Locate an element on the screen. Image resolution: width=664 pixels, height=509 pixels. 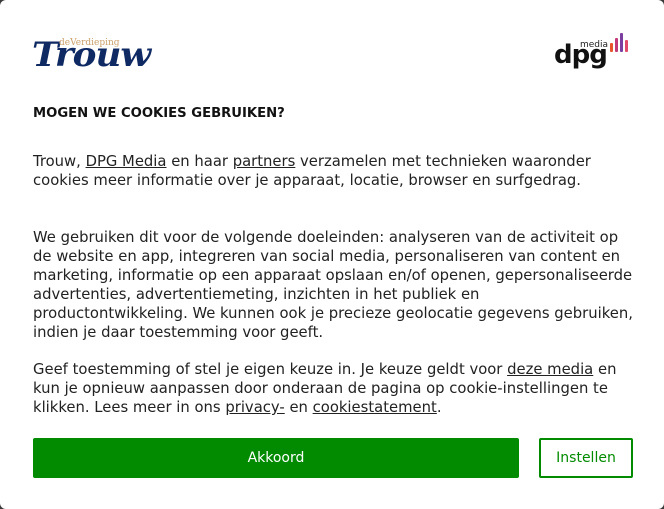
intro-text-1: Trouw, is located at coordinates (59, 161).